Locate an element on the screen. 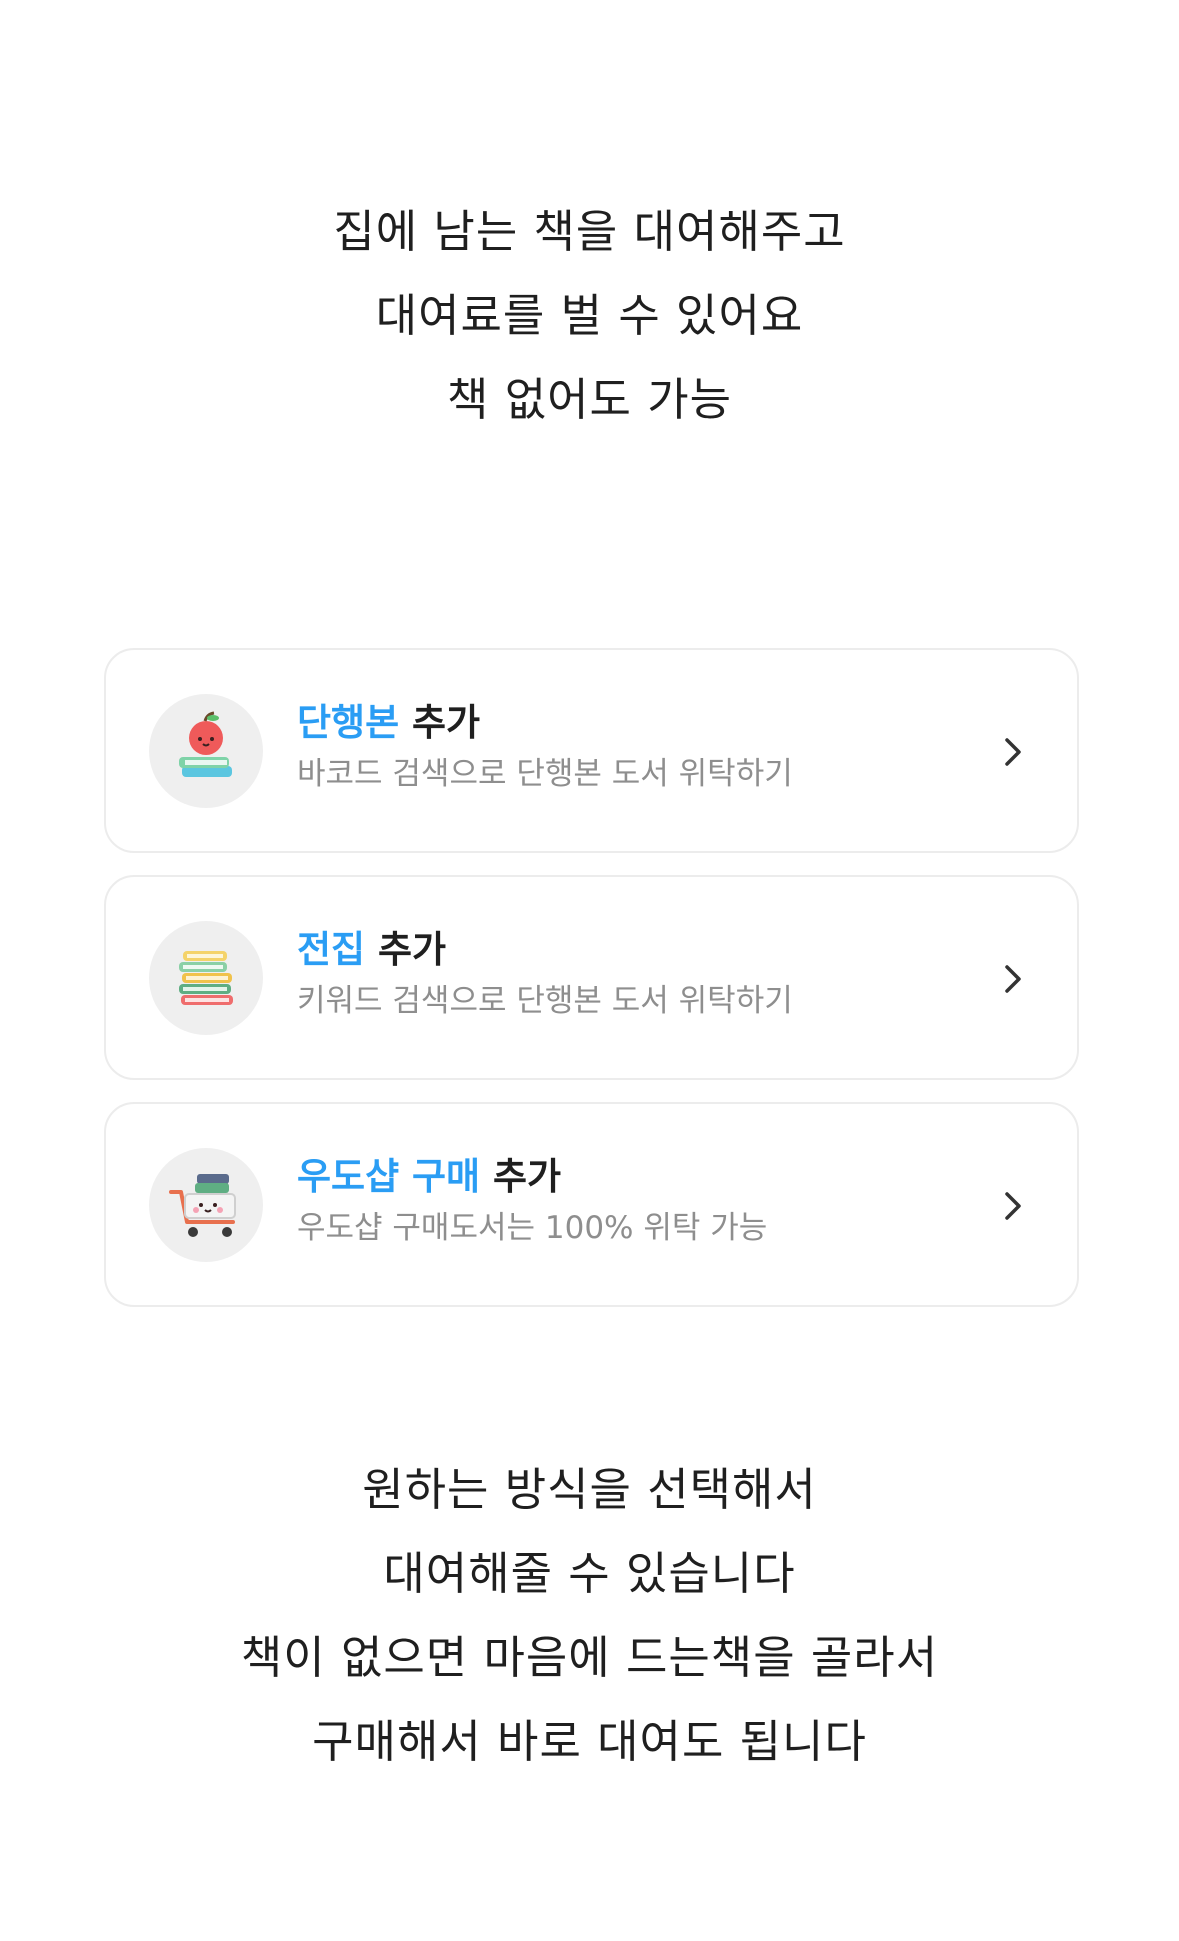 This screenshot has width=1179, height=1941. option-subtitle: 바코드 검색으로 단행본 도서 위탁하기 is located at coordinates (545, 774).